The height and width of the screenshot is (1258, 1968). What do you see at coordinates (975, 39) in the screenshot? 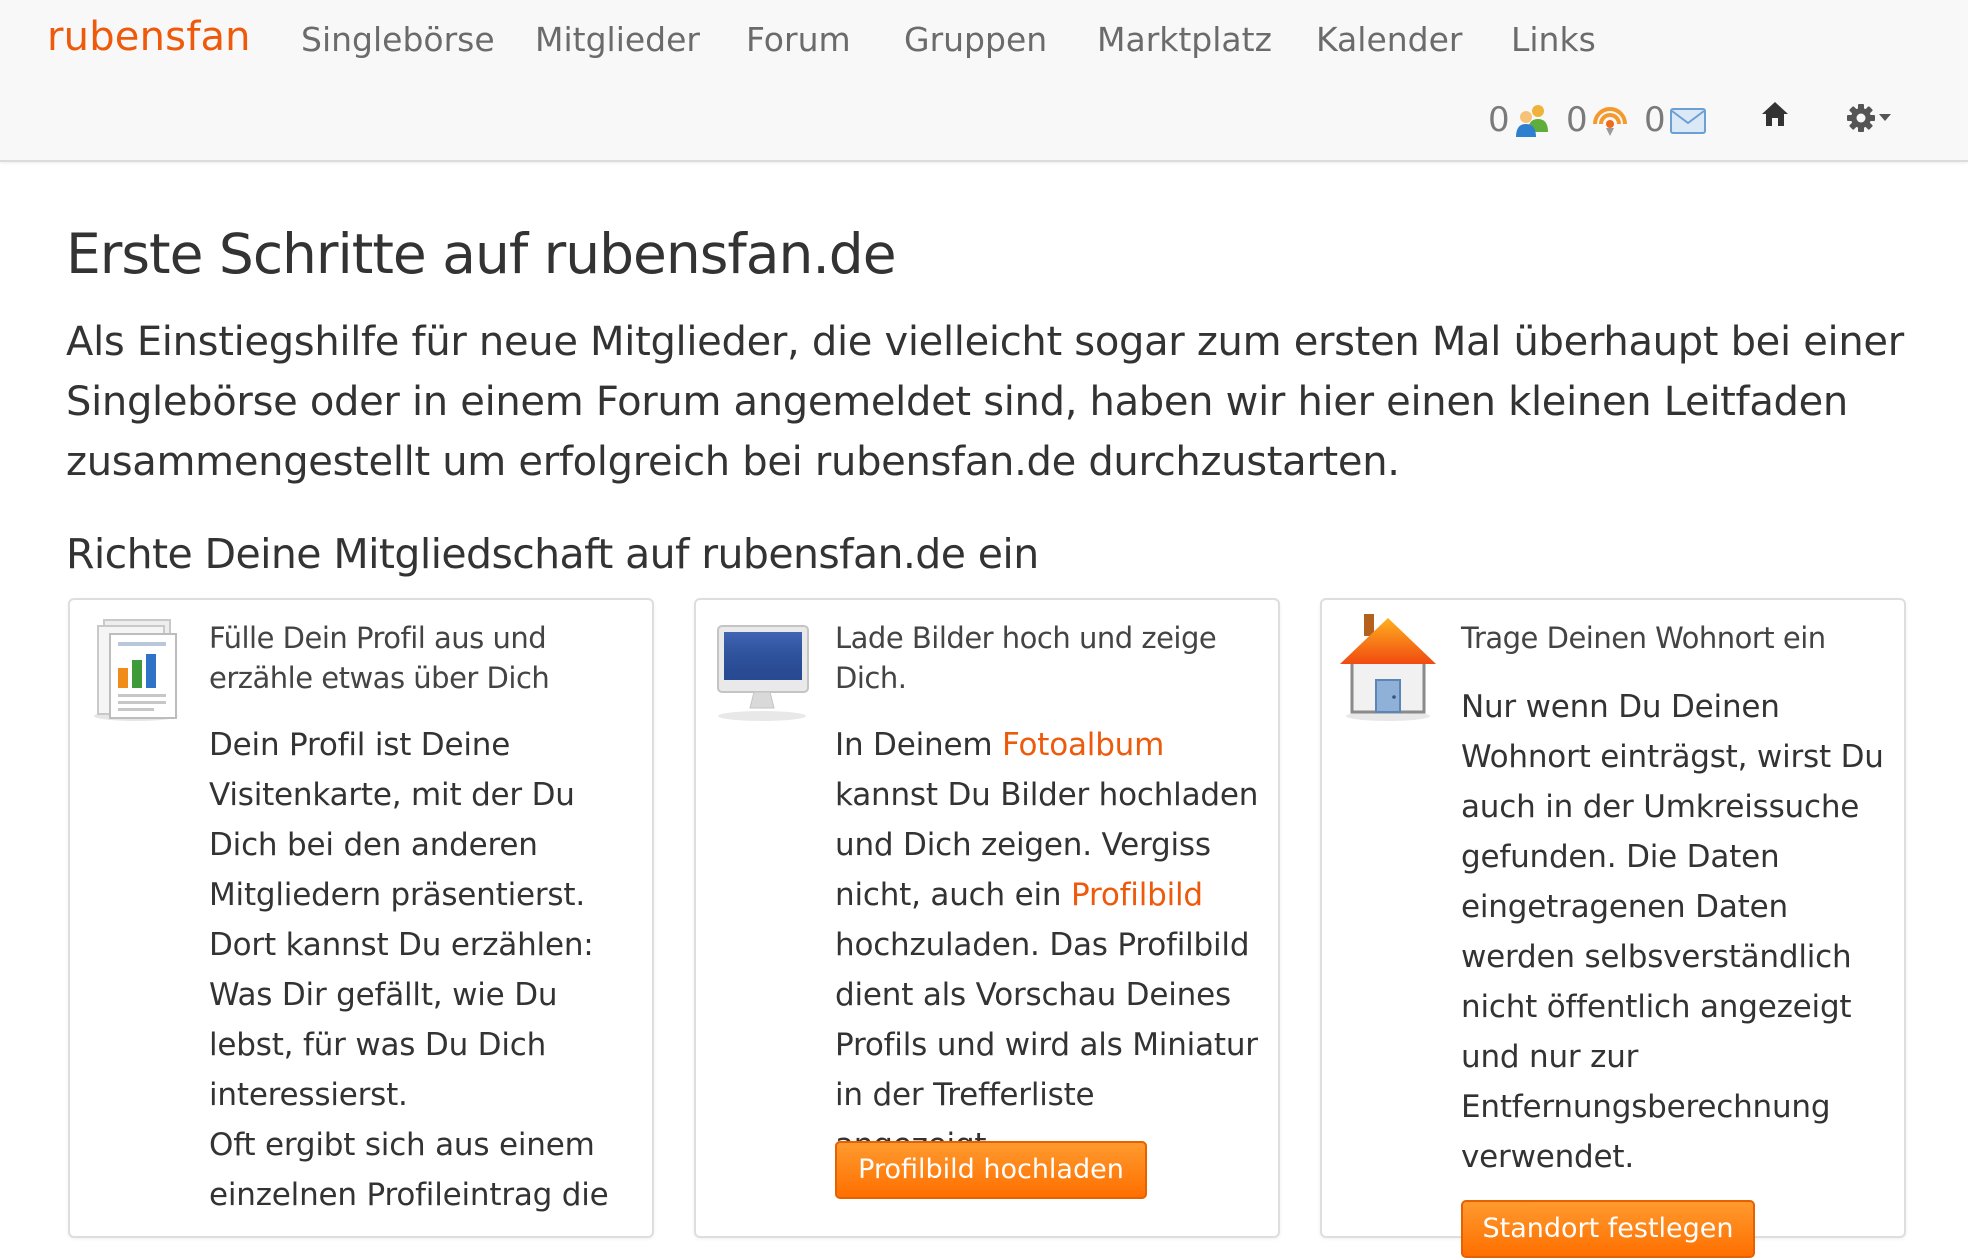
I see `nav-item-gruppen: Gruppen` at bounding box center [975, 39].